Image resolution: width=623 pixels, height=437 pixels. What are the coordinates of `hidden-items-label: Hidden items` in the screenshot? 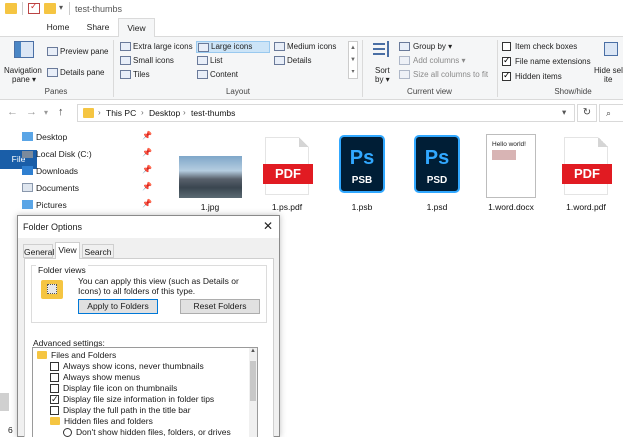 It's located at (538, 76).